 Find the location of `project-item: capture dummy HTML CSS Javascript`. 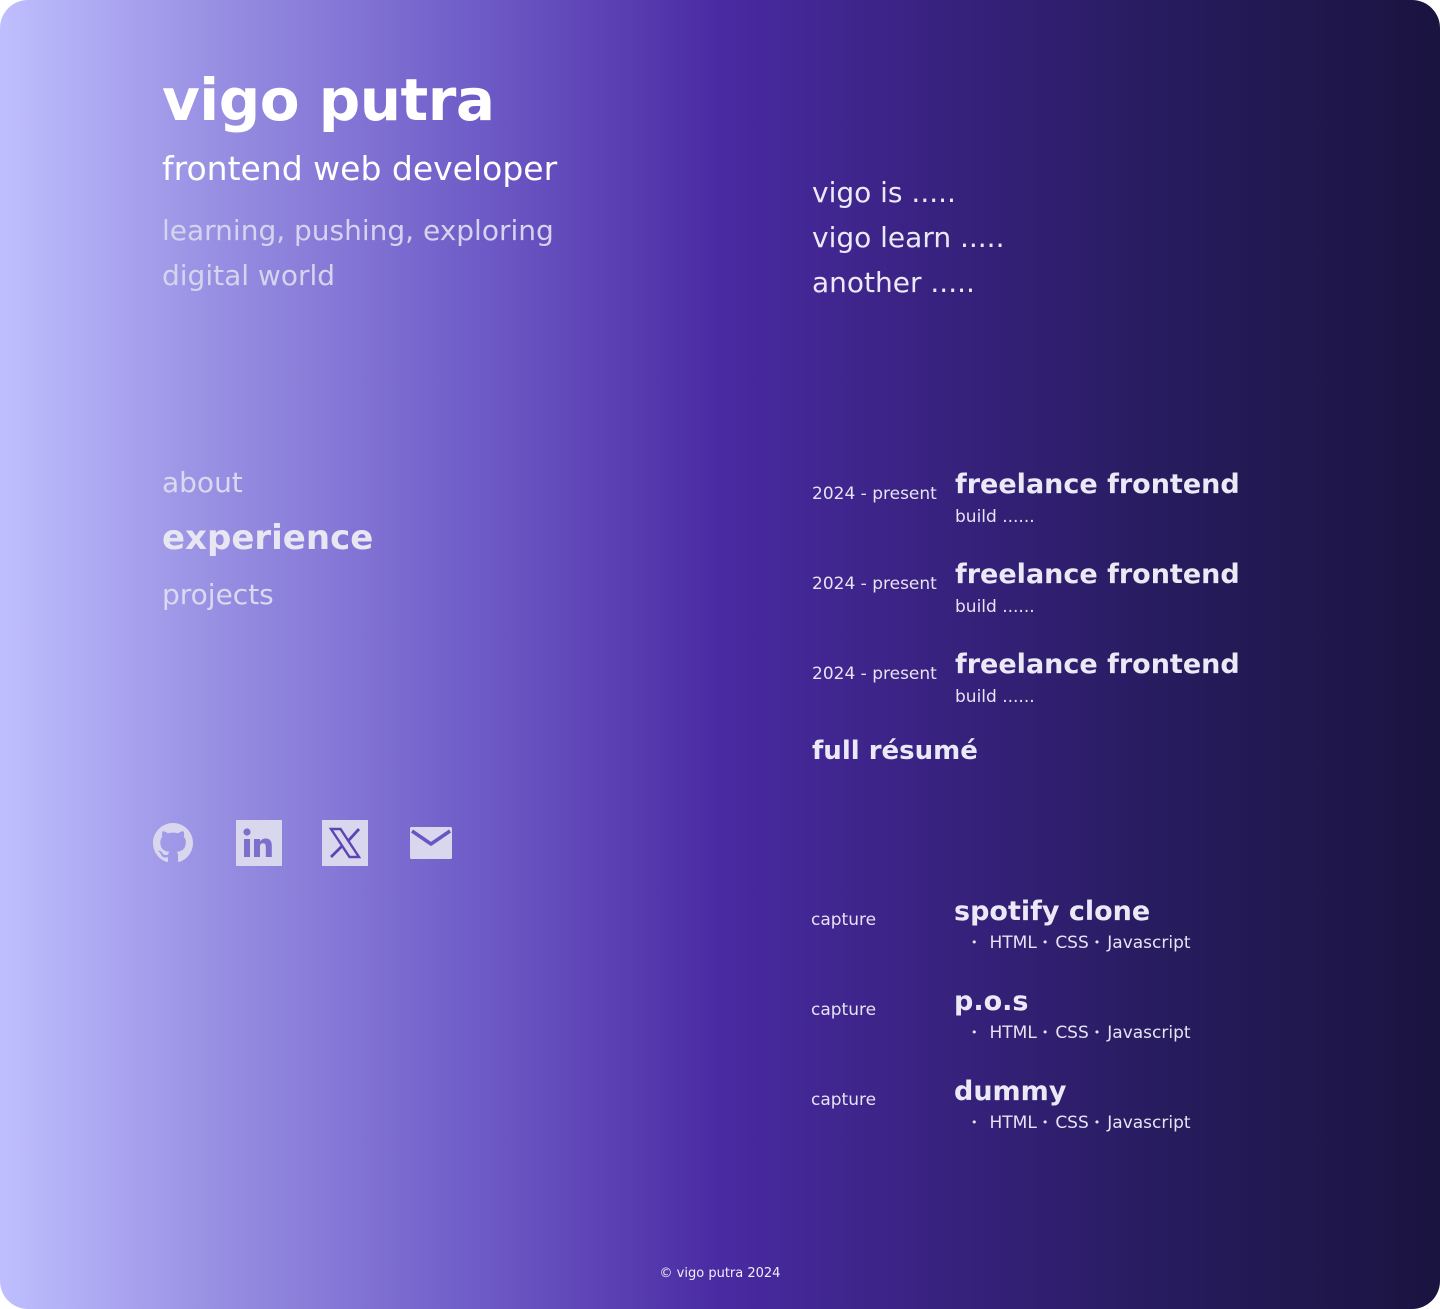

project-item: capture dummy HTML CSS Javascript is located at coordinates (1001, 1119).